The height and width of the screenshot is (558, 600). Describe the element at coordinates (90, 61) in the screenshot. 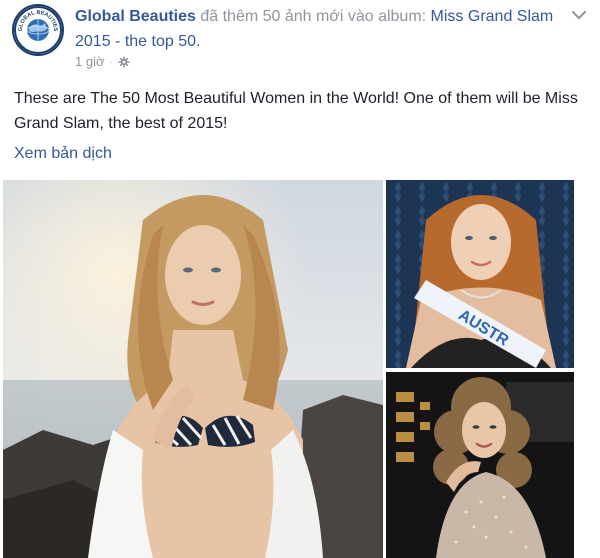

I see `timestamp-link: 1 giờ` at that location.